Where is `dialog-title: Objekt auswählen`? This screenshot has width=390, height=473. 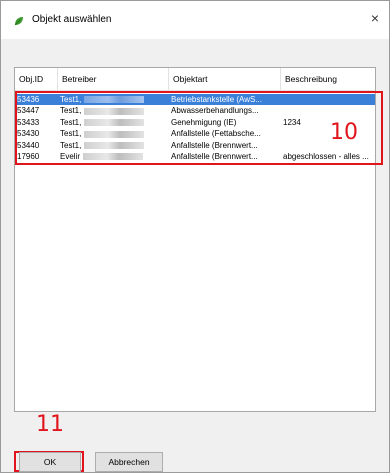
dialog-title: Objekt auswählen is located at coordinates (72, 19).